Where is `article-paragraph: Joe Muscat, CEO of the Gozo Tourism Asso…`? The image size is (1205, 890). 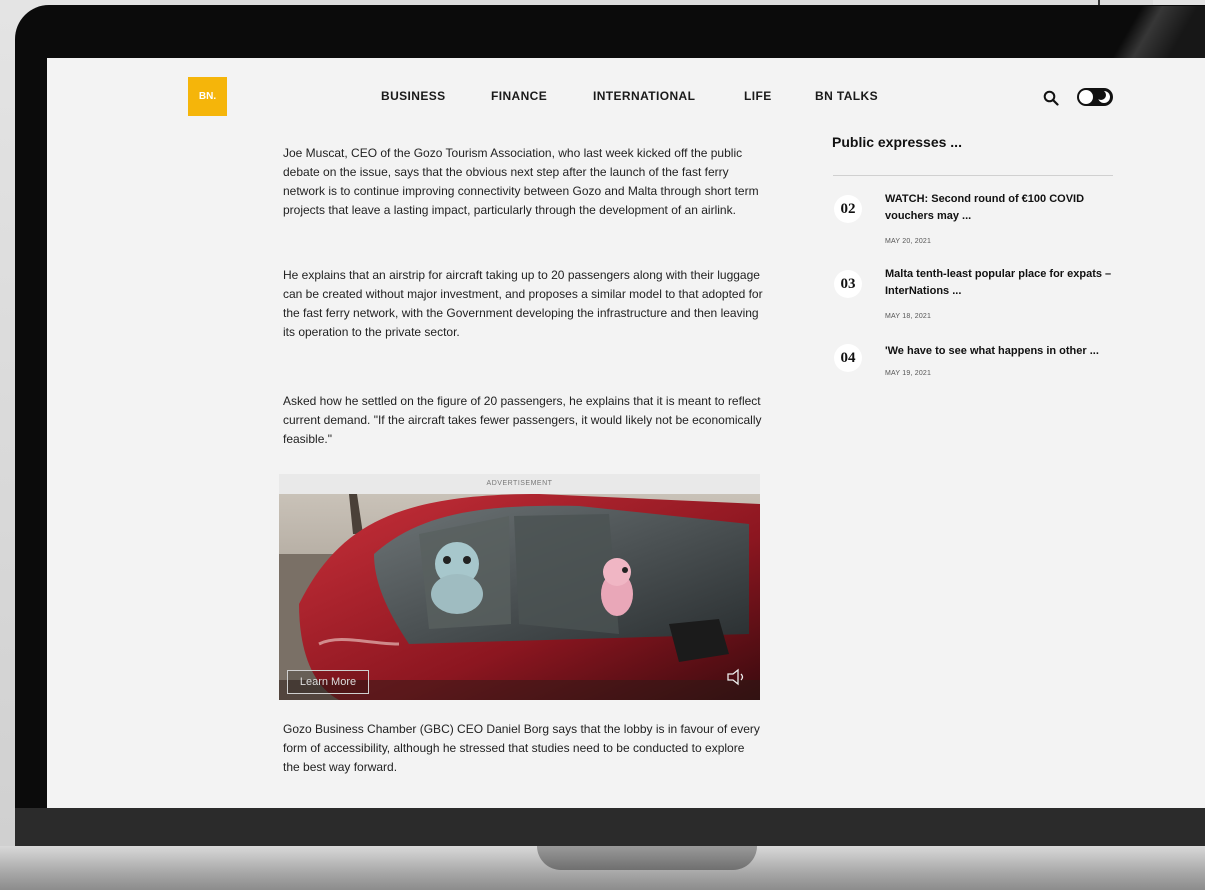 article-paragraph: Joe Muscat, CEO of the Gozo Tourism Asso… is located at coordinates (521, 181).